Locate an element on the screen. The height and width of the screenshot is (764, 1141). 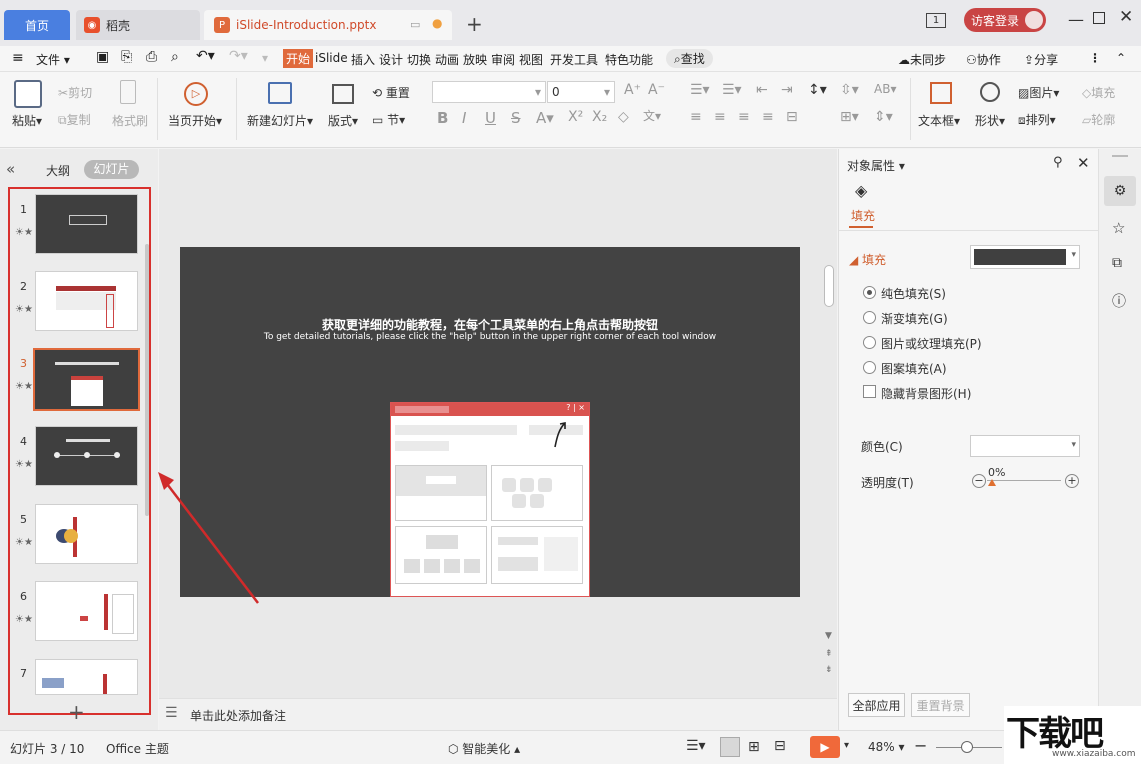
play-options-icon: ▾ is located at coordinates (846, 745).